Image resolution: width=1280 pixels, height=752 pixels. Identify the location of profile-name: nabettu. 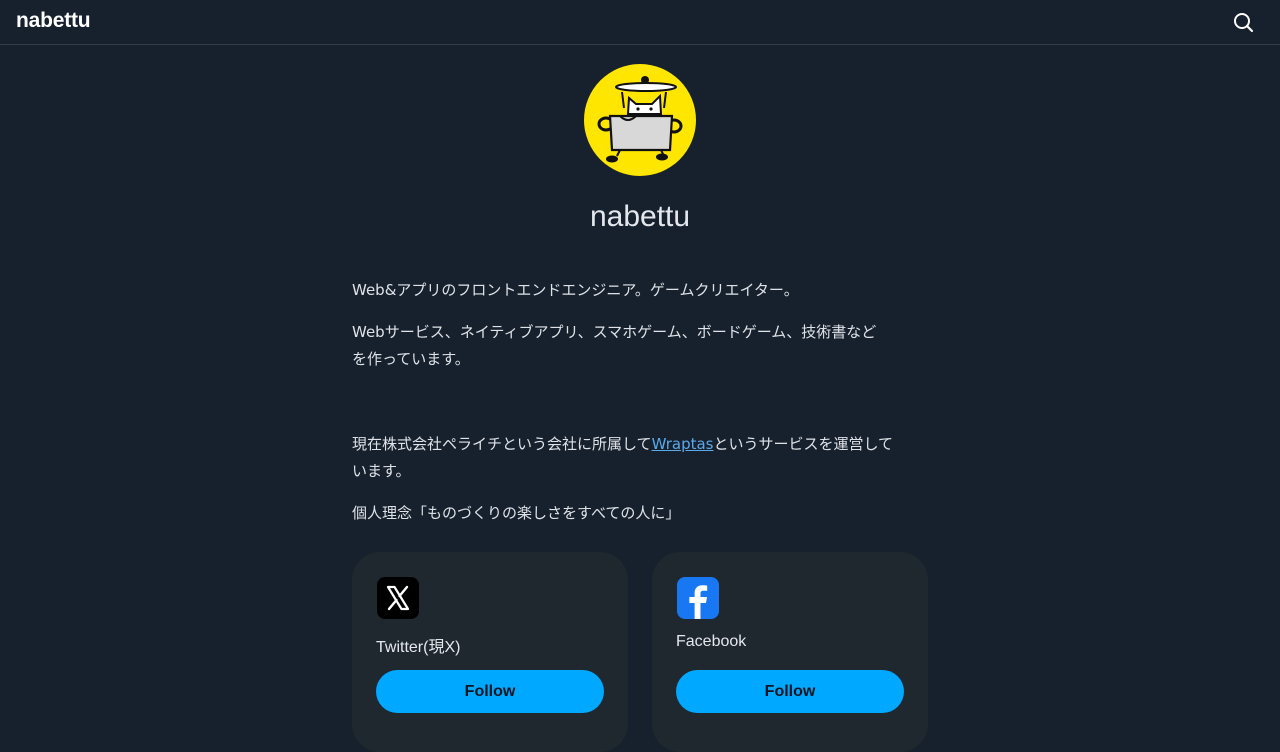
(640, 216).